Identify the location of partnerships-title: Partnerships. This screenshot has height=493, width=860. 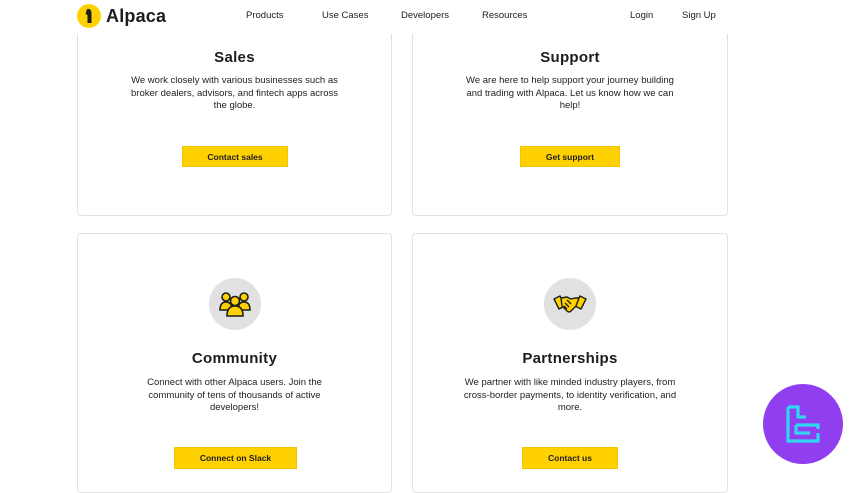
(570, 358).